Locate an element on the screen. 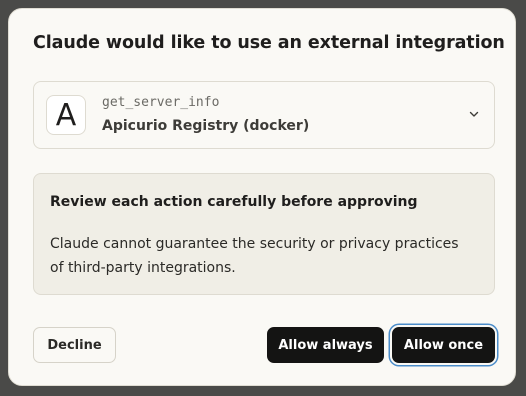 The height and width of the screenshot is (396, 526). integration-logo-letter: A is located at coordinates (66, 115).